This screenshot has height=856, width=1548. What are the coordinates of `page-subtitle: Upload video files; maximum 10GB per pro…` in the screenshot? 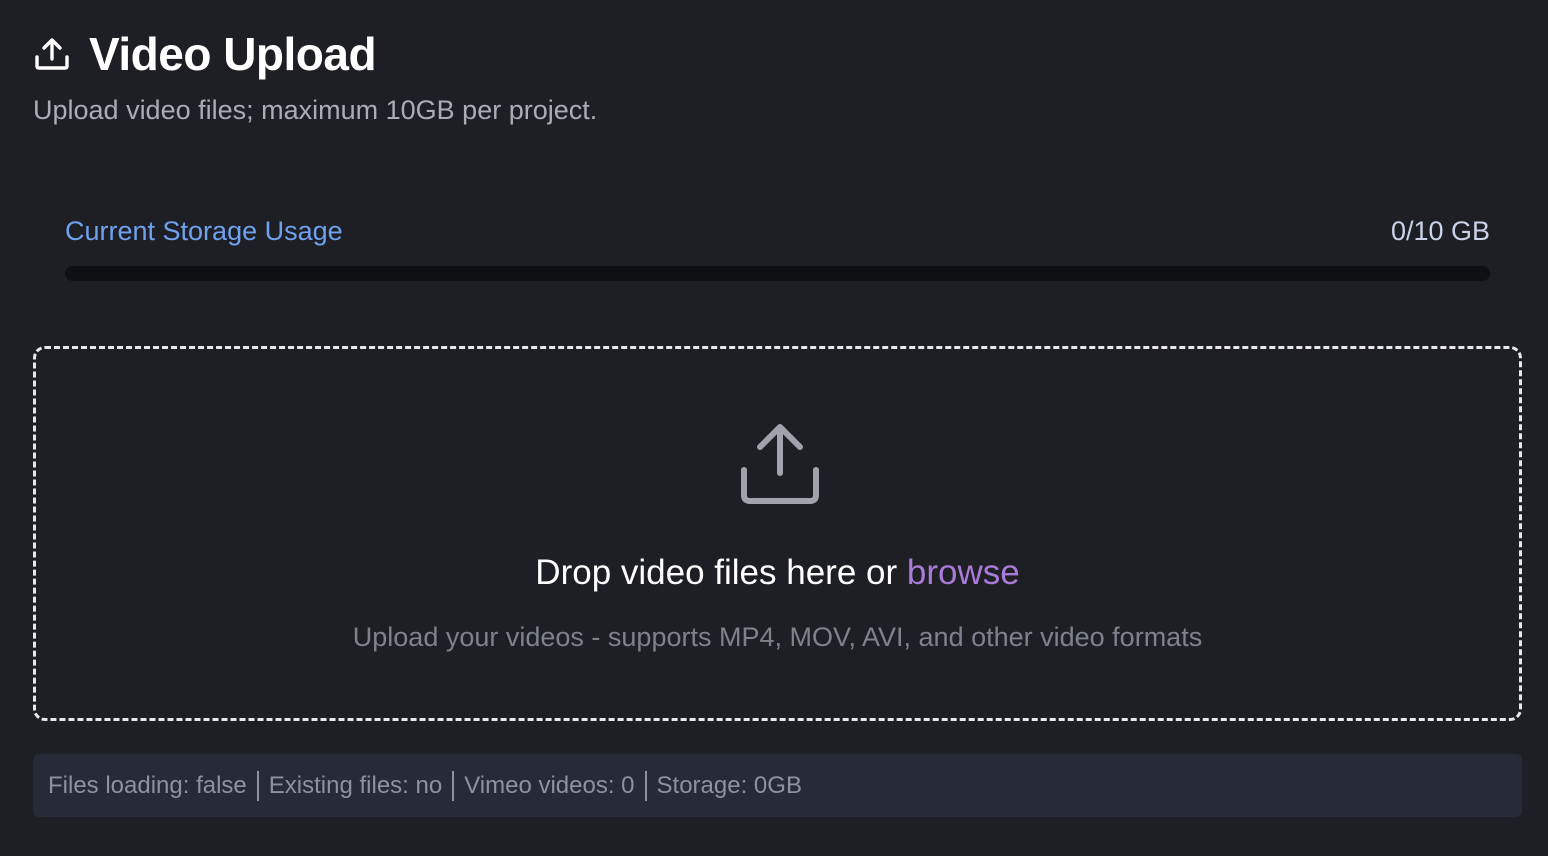 It's located at (315, 110).